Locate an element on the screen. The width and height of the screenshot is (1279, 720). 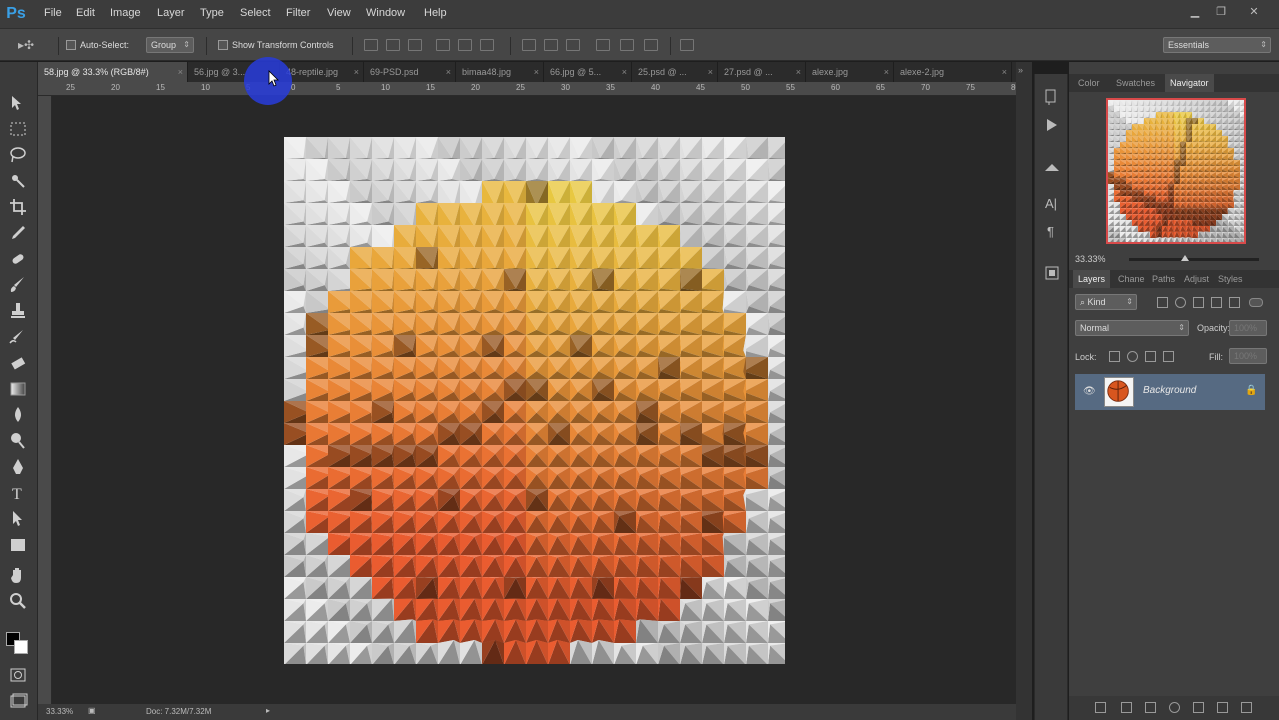
filter-smart-object-icon is located at coordinates (1234, 302).